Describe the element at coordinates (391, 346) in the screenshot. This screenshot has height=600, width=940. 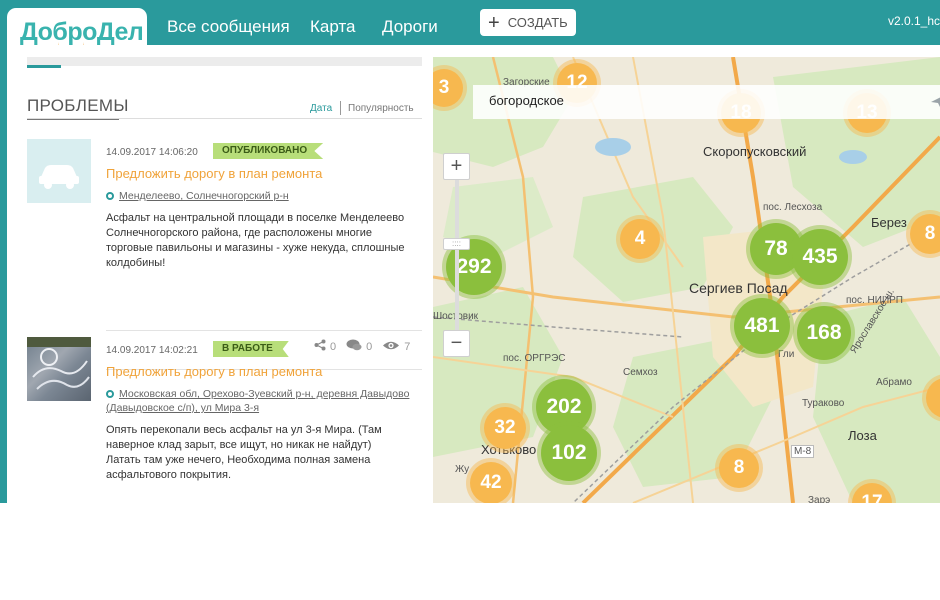
I see `eye-icon` at that location.